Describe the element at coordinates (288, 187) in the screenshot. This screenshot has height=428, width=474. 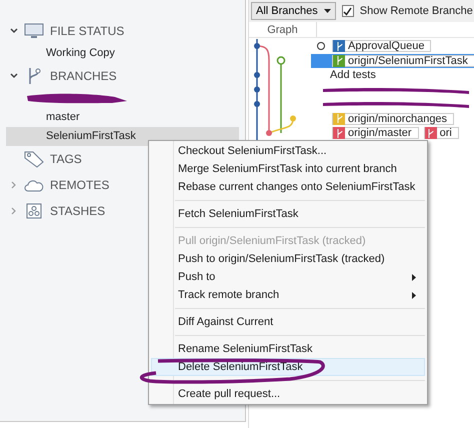
I see `menu-item: Rebase current changes onto SeleniumFirstTask` at that location.